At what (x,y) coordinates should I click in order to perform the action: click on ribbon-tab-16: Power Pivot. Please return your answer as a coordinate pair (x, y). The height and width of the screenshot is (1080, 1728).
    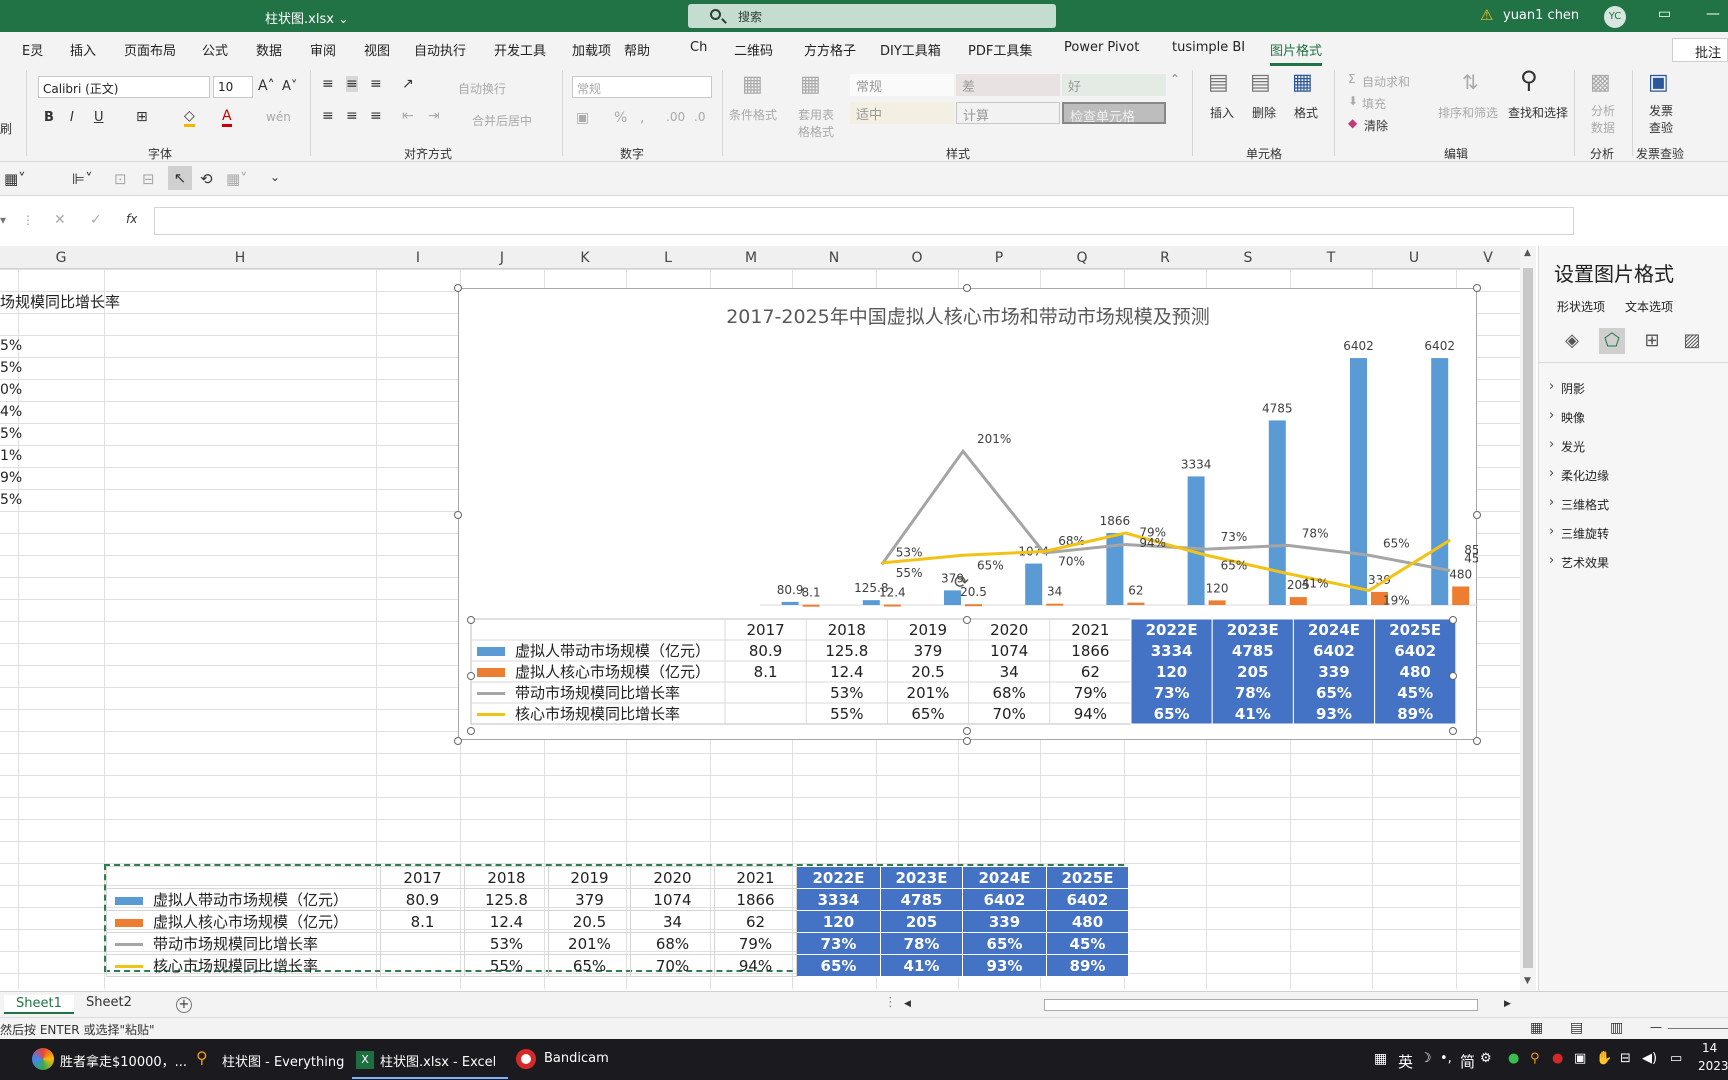
    Looking at the image, I should click on (1101, 47).